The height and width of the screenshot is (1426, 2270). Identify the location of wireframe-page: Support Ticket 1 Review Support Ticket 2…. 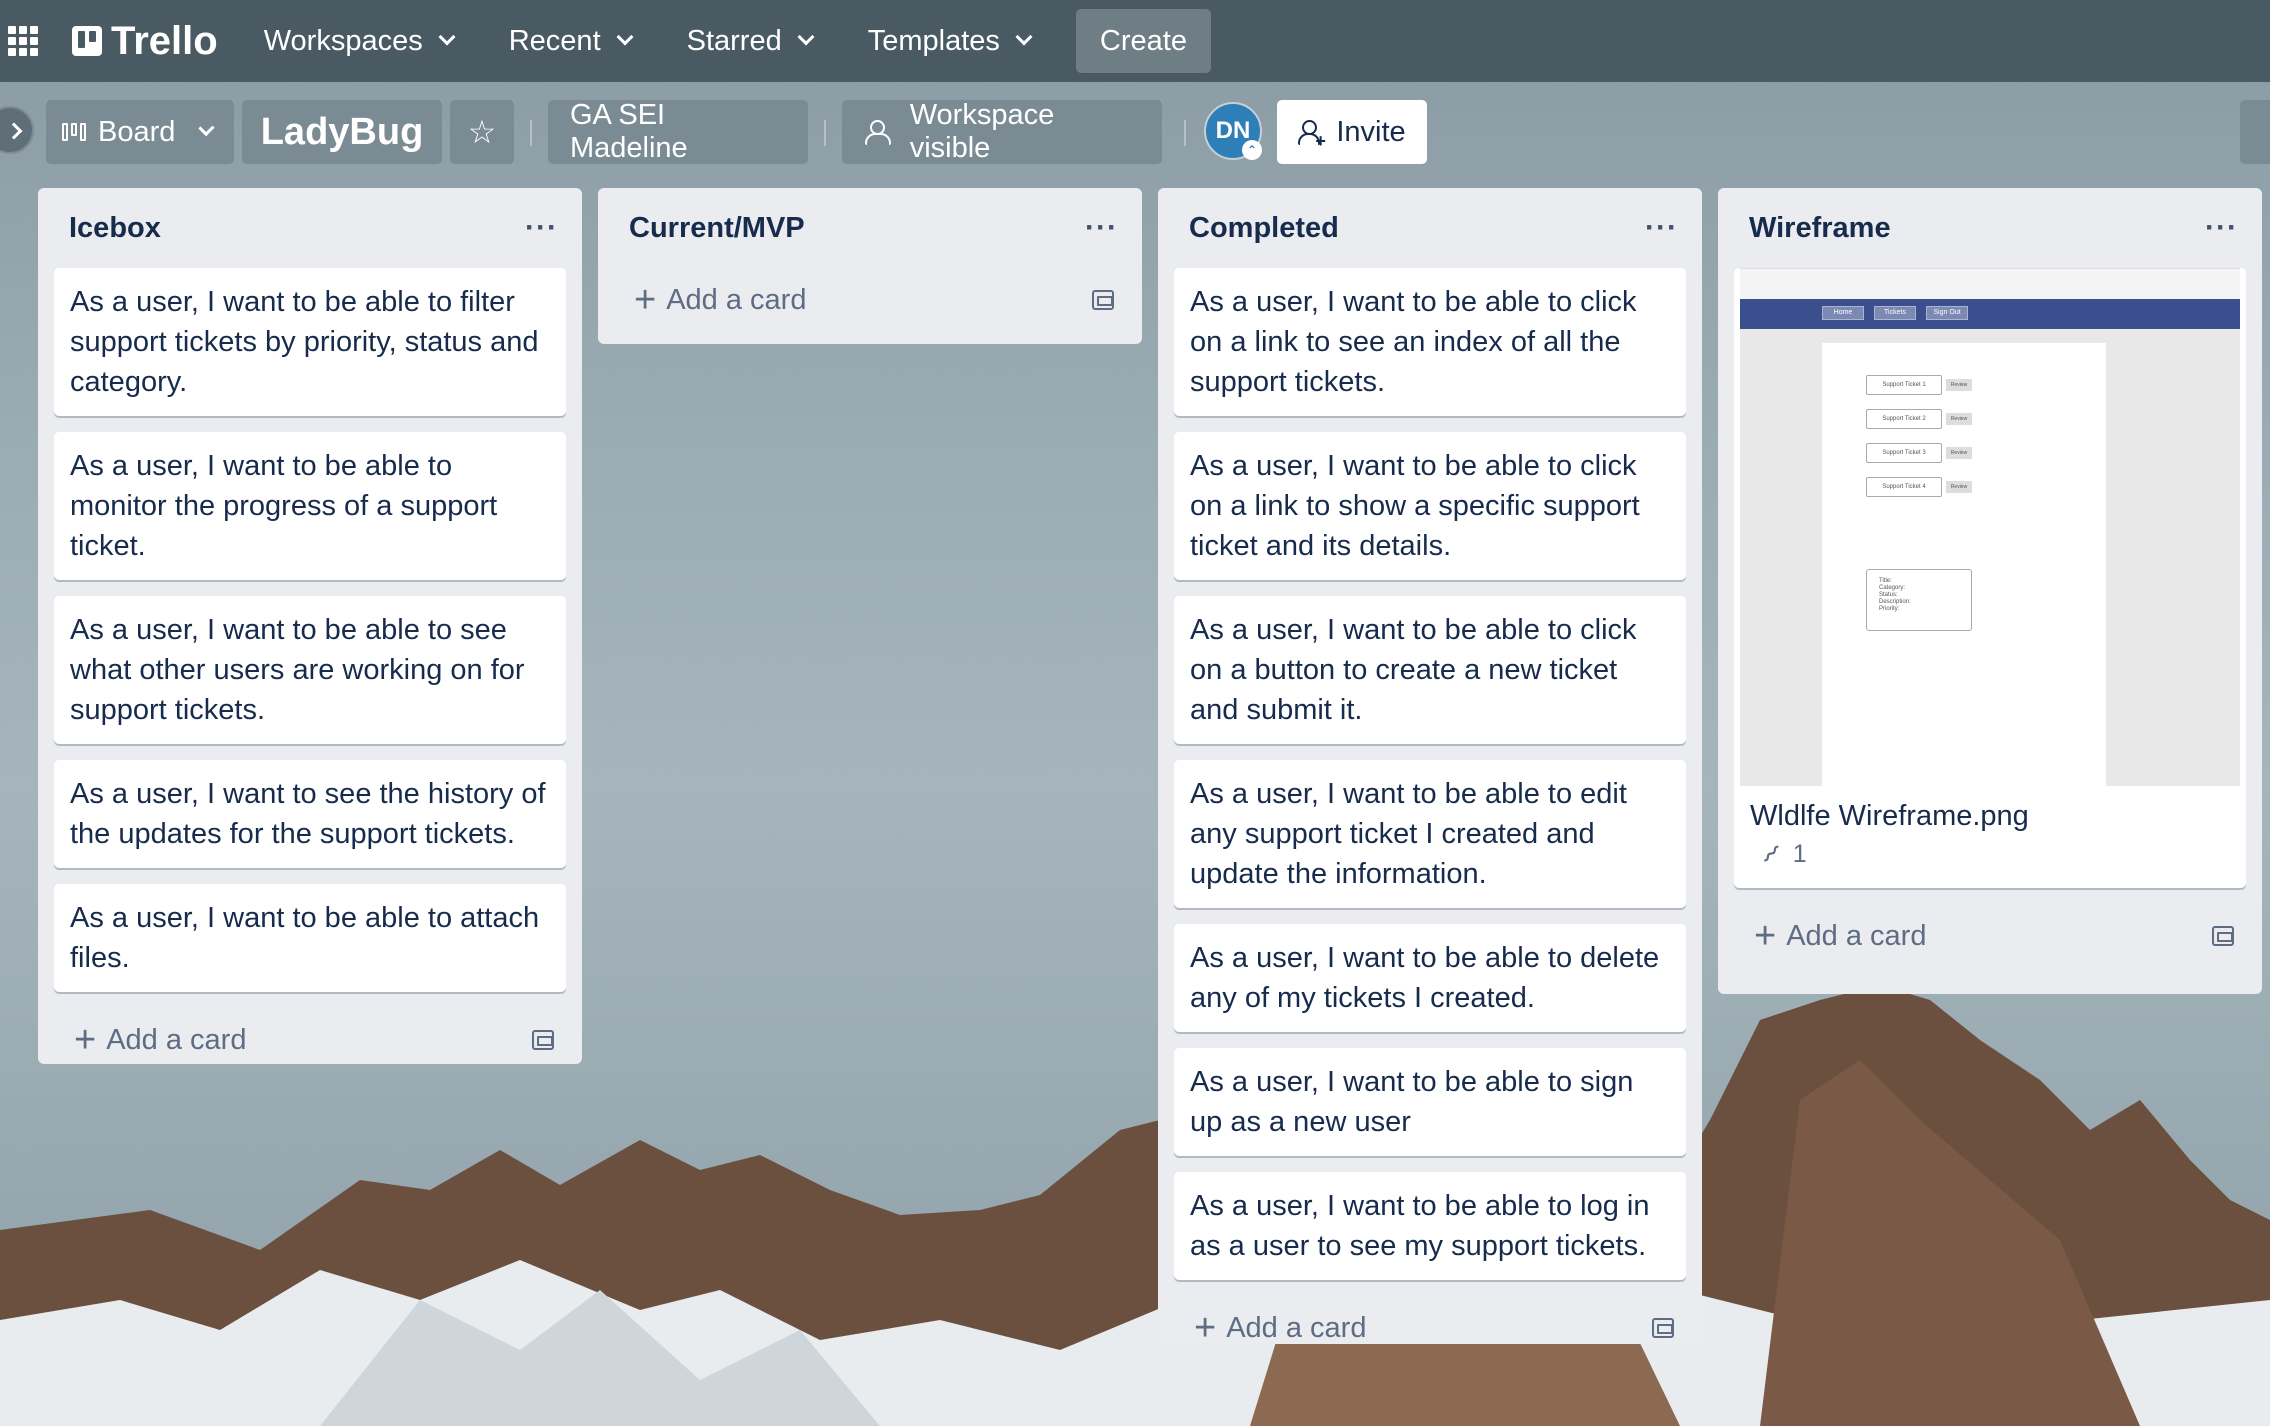
(1964, 565).